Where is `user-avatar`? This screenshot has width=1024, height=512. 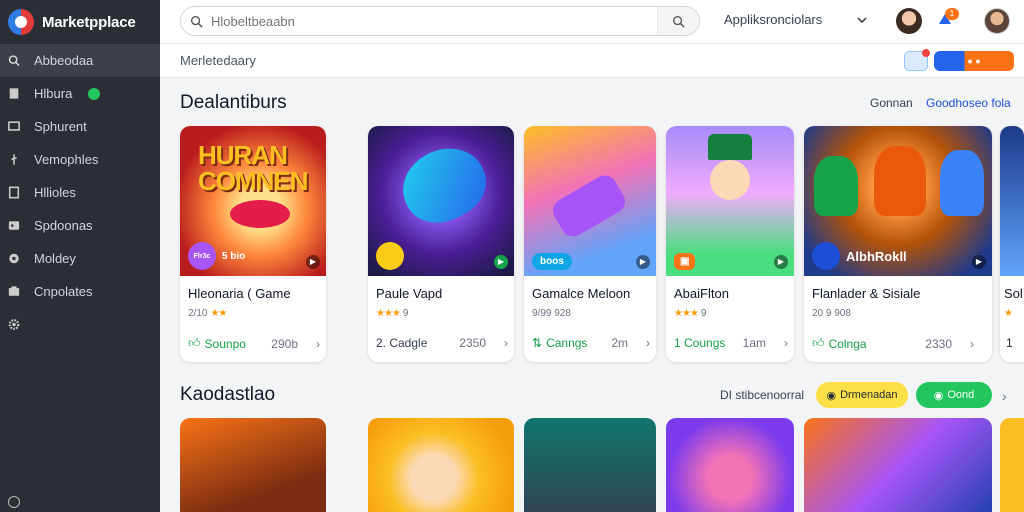 user-avatar is located at coordinates (997, 21).